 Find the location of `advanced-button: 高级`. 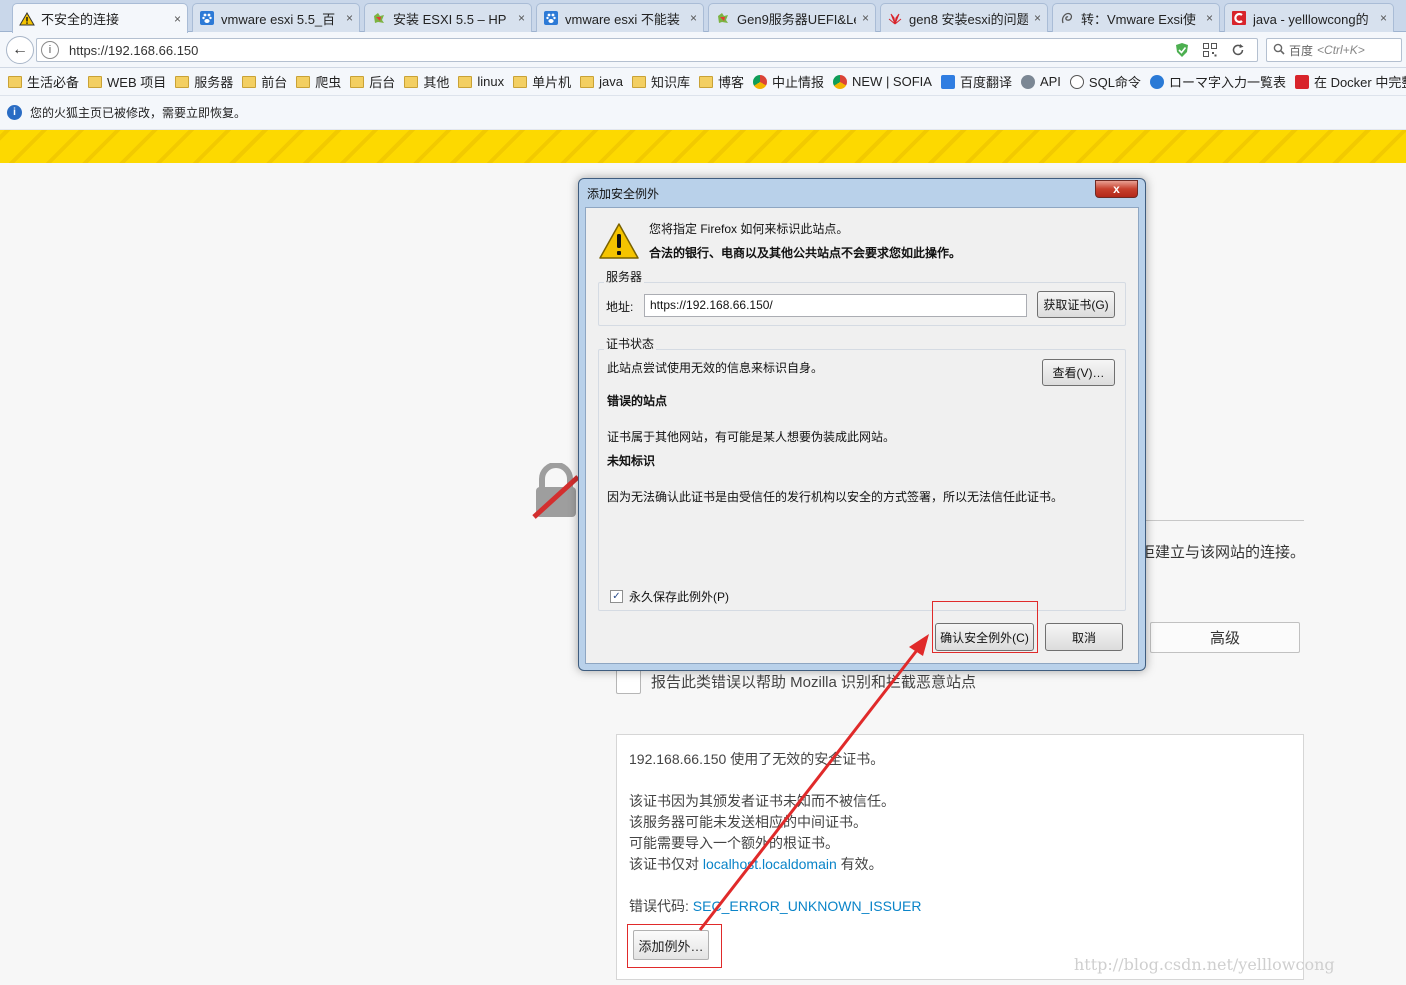

advanced-button: 高级 is located at coordinates (1225, 637).